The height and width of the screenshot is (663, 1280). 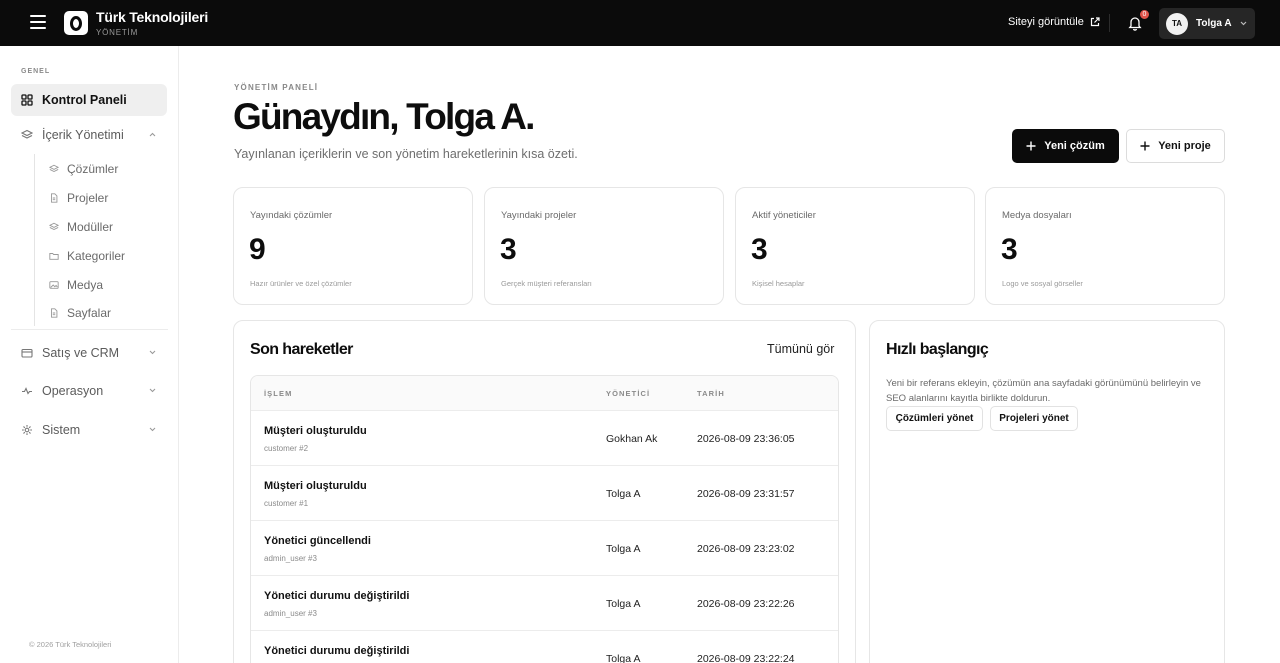 I want to click on activity-icon, so click(x=27, y=391).